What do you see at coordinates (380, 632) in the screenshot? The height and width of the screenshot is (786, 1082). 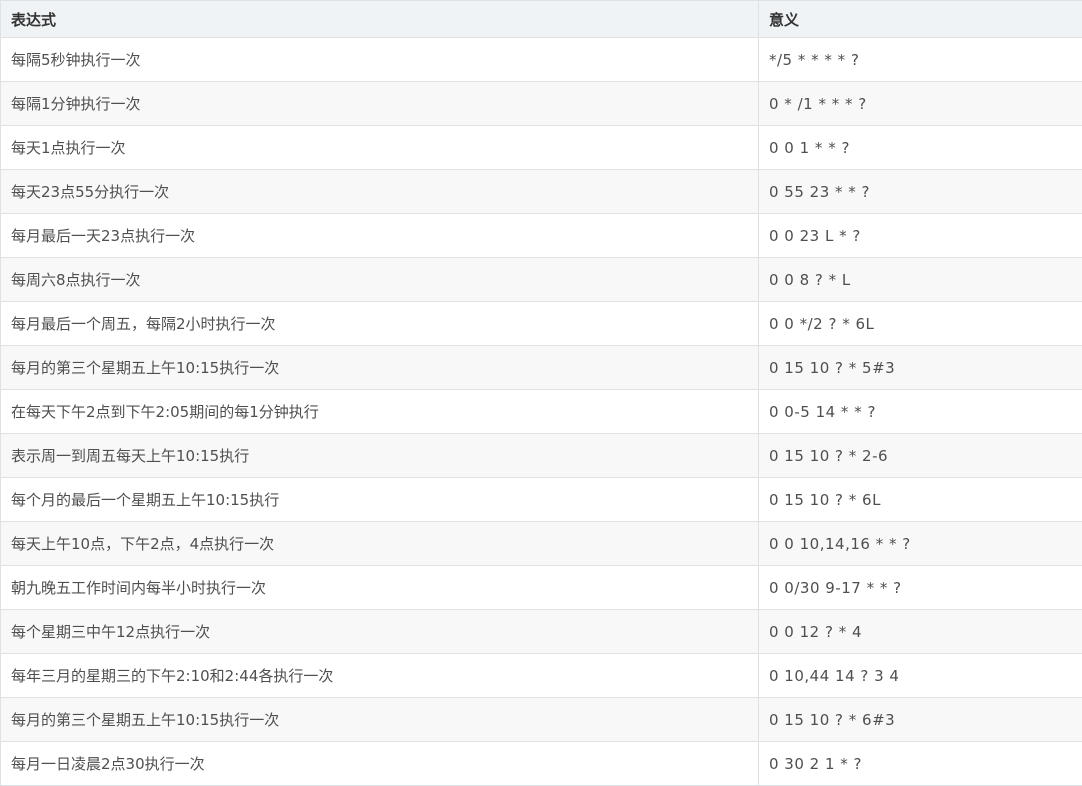 I see `row-description: 每个星期三中午12点执行一次` at bounding box center [380, 632].